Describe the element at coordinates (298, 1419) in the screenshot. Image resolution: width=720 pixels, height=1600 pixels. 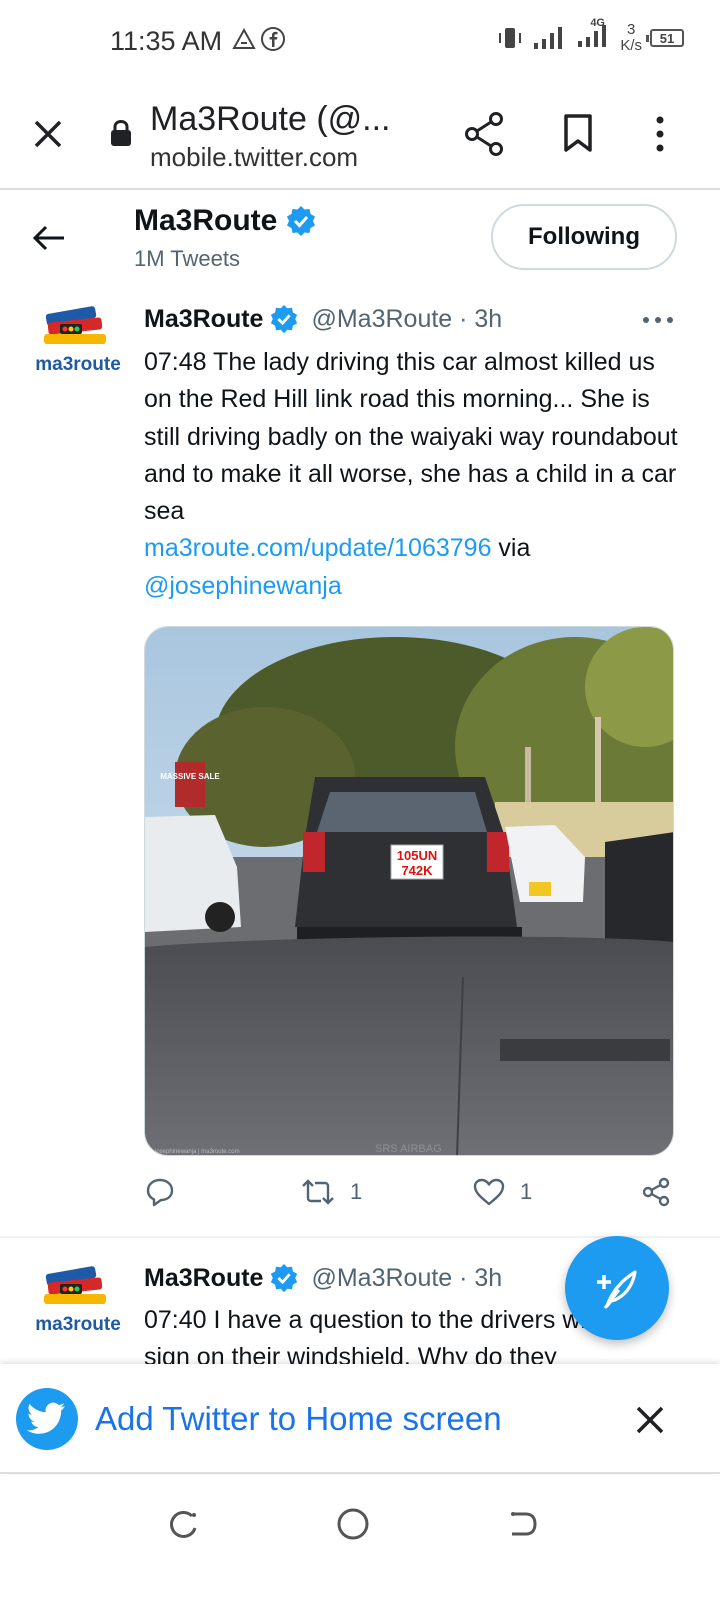
I see `add-to-home-label: Add Twitter to Home screen` at that location.